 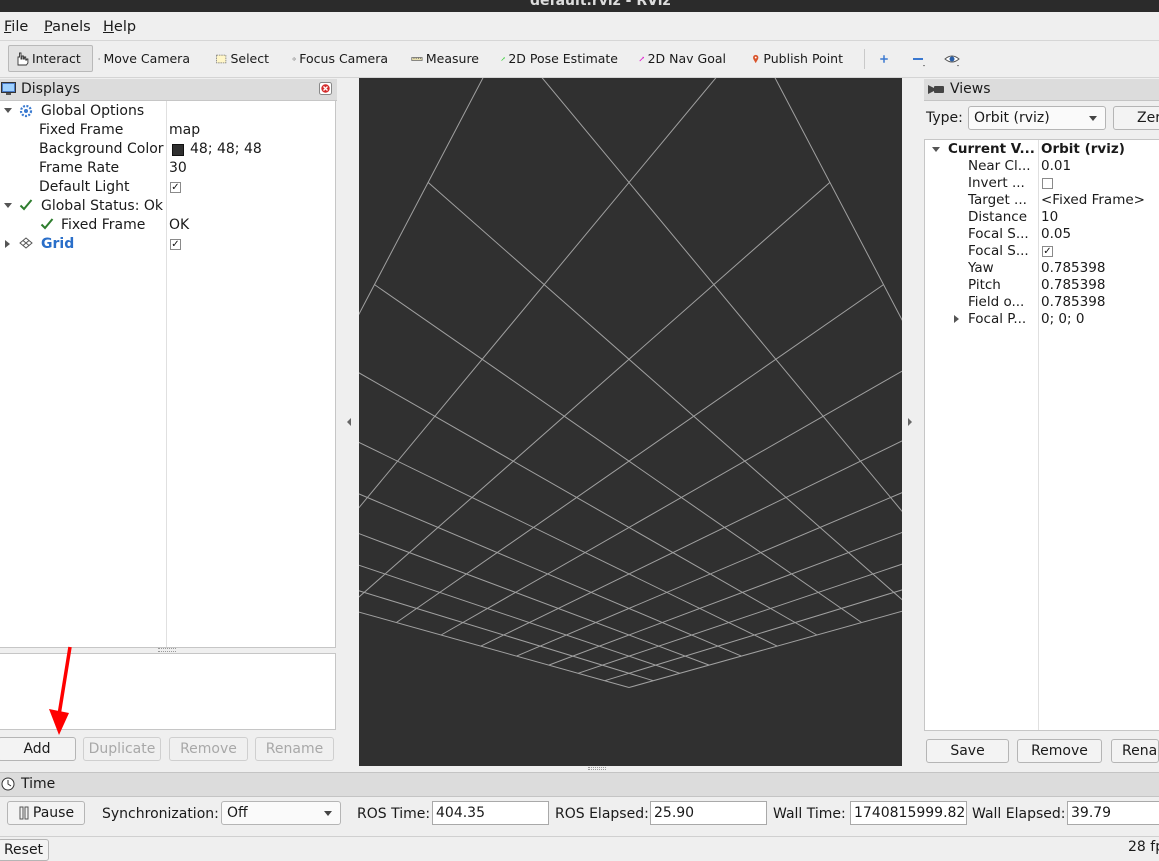 I want to click on check-icon, so click(x=47, y=224).